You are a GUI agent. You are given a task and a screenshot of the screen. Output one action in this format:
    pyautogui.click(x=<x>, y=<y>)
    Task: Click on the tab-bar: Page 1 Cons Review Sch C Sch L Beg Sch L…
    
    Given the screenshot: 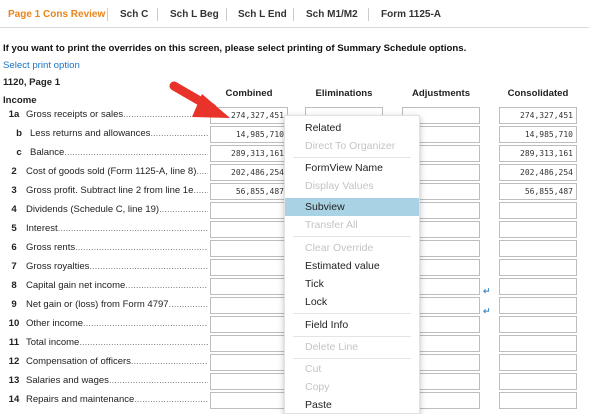 What is the action you would take?
    pyautogui.click(x=294, y=14)
    